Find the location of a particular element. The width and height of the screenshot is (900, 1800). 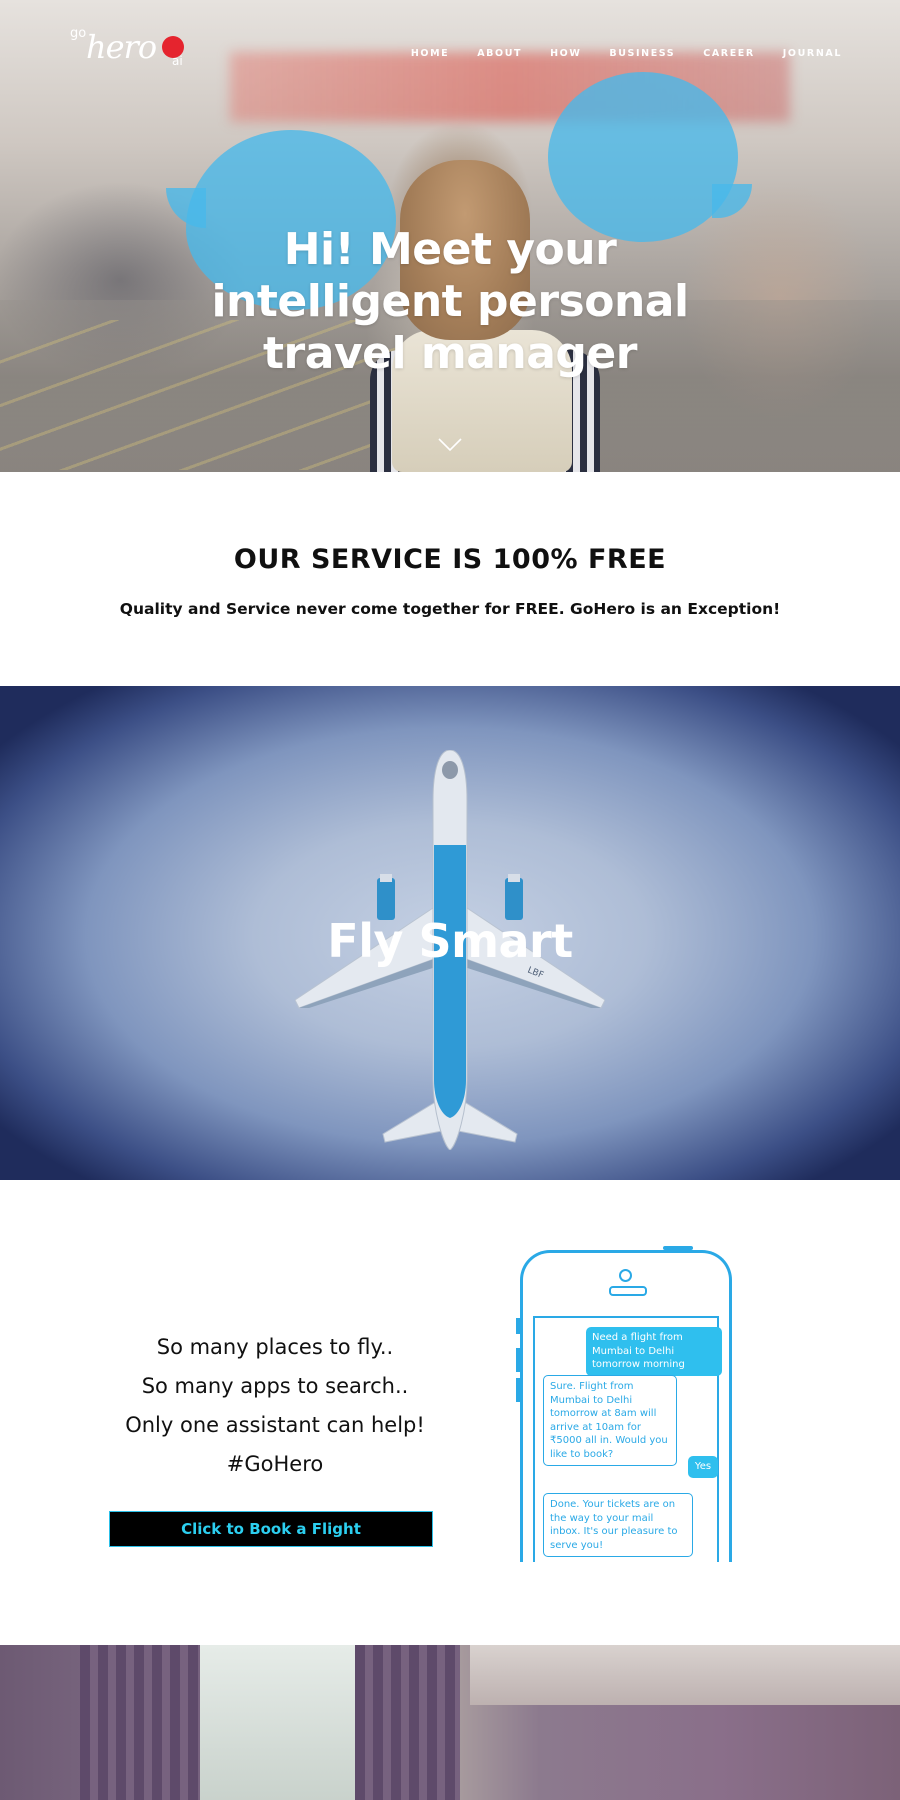

nav-career: CAREER is located at coordinates (729, 53).